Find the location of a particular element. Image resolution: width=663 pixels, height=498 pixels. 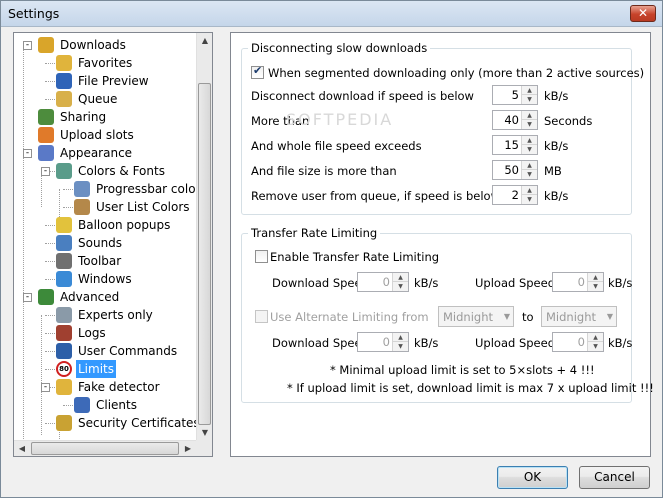

file-speed-value: 15 is located at coordinates (511, 145).